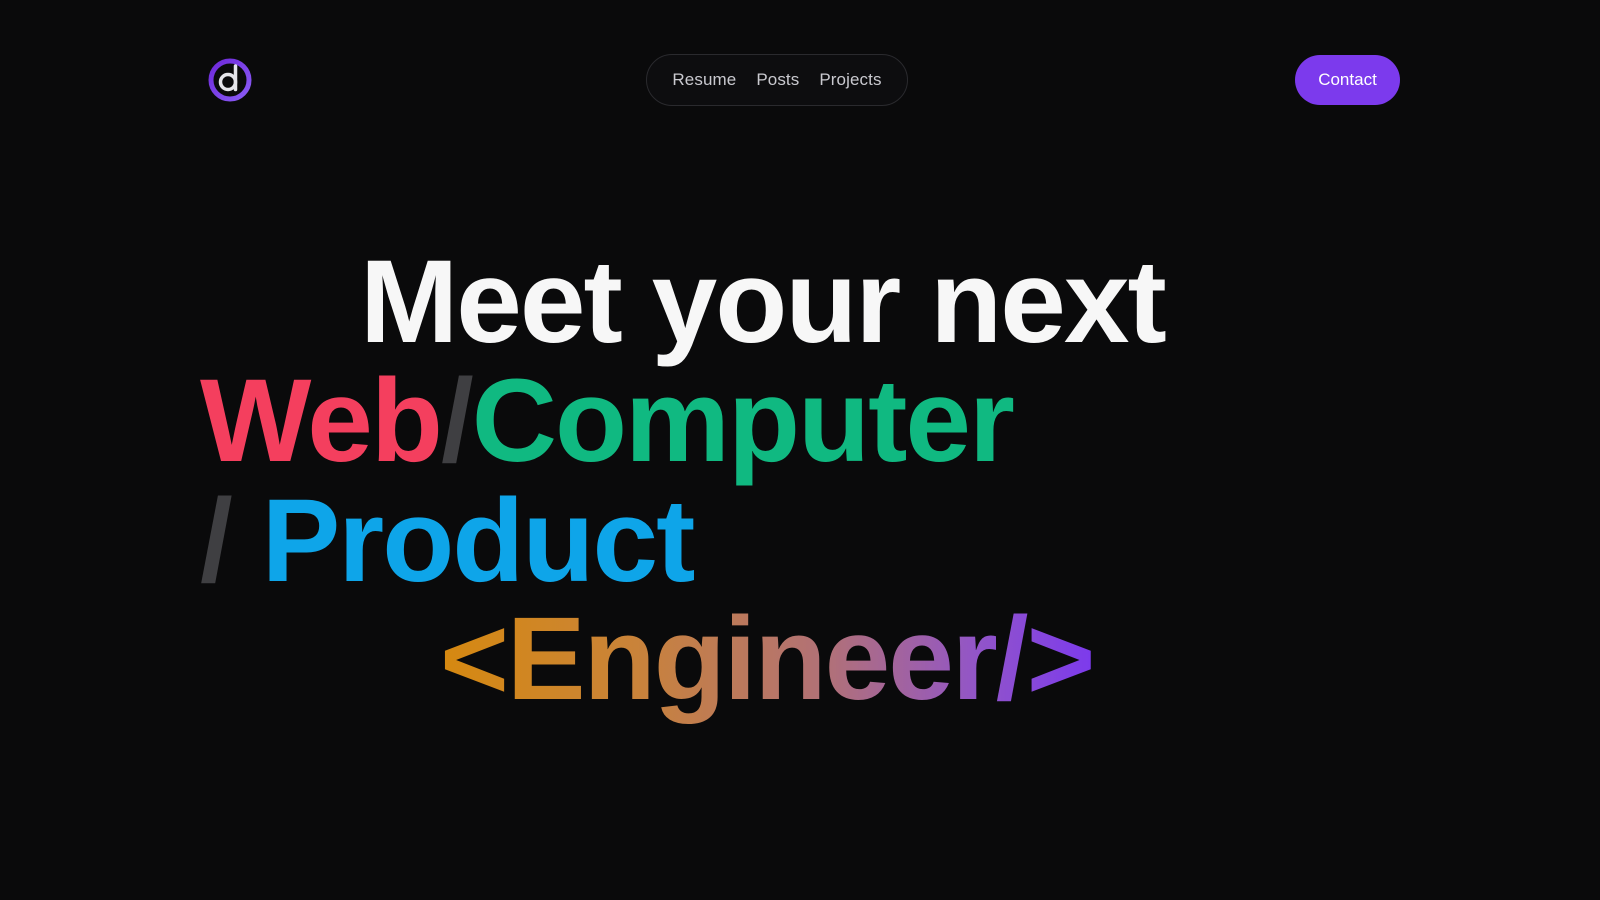 The height and width of the screenshot is (900, 1600). I want to click on main-nav: Resume Posts Projects, so click(777, 80).